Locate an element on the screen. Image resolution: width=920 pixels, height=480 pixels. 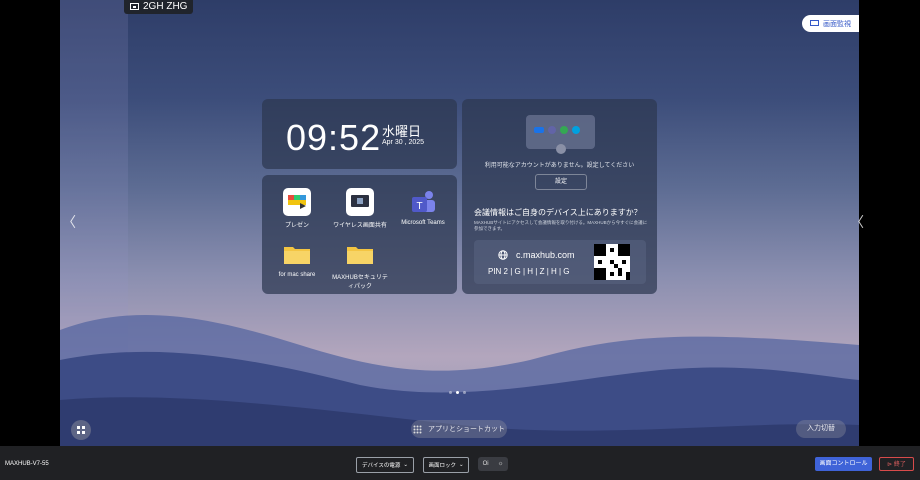
device-power-dropdown: デバイスの電源 ⌄ is located at coordinates (385, 465).